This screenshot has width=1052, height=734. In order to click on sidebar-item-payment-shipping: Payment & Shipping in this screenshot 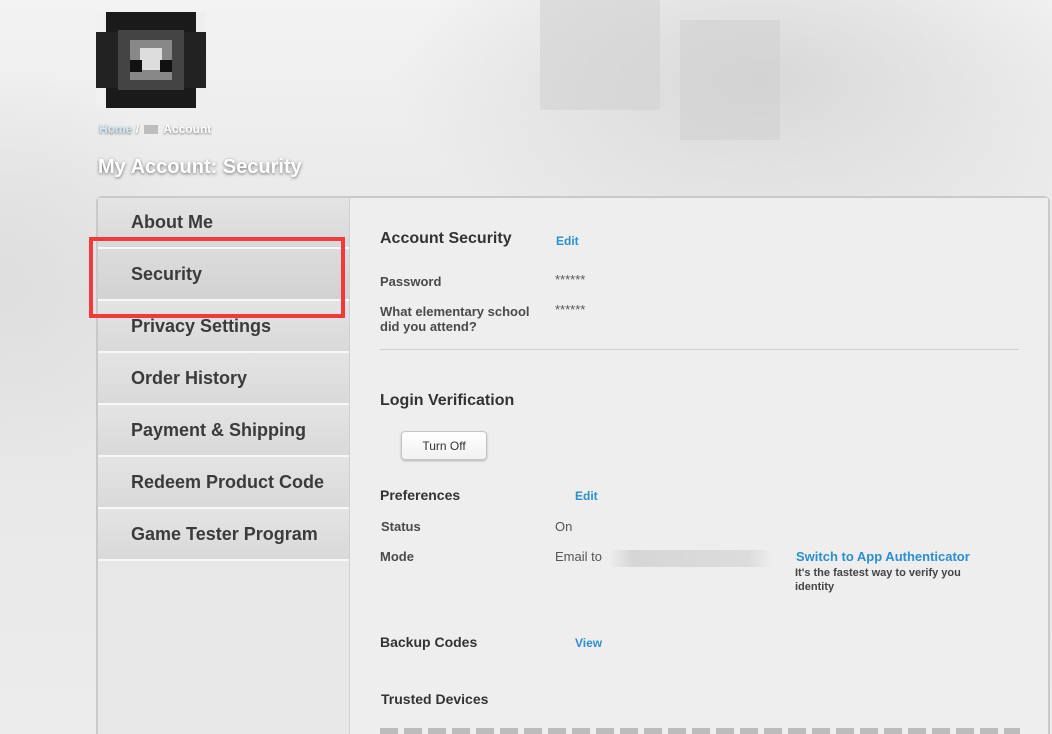, I will do `click(223, 431)`.